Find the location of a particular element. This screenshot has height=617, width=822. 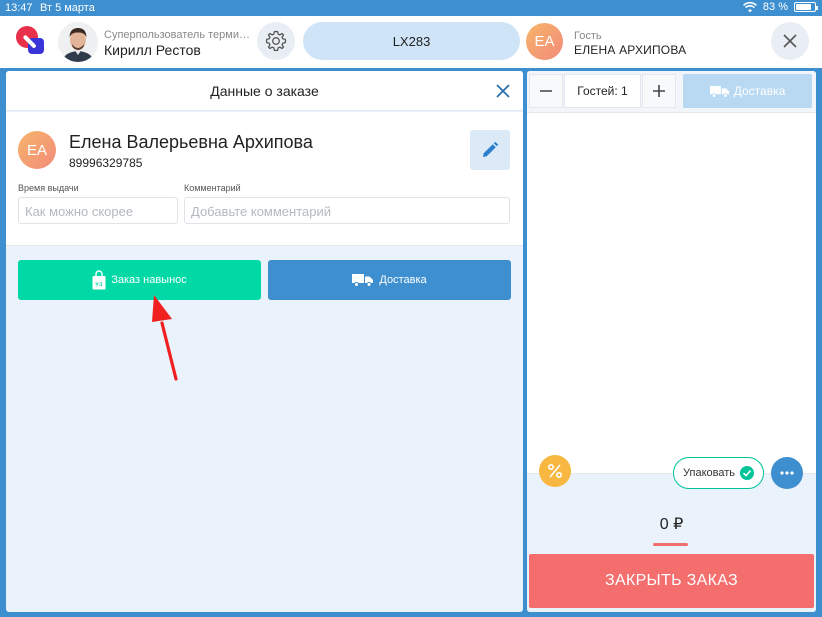

comment-label: Комментарий is located at coordinates (212, 188).